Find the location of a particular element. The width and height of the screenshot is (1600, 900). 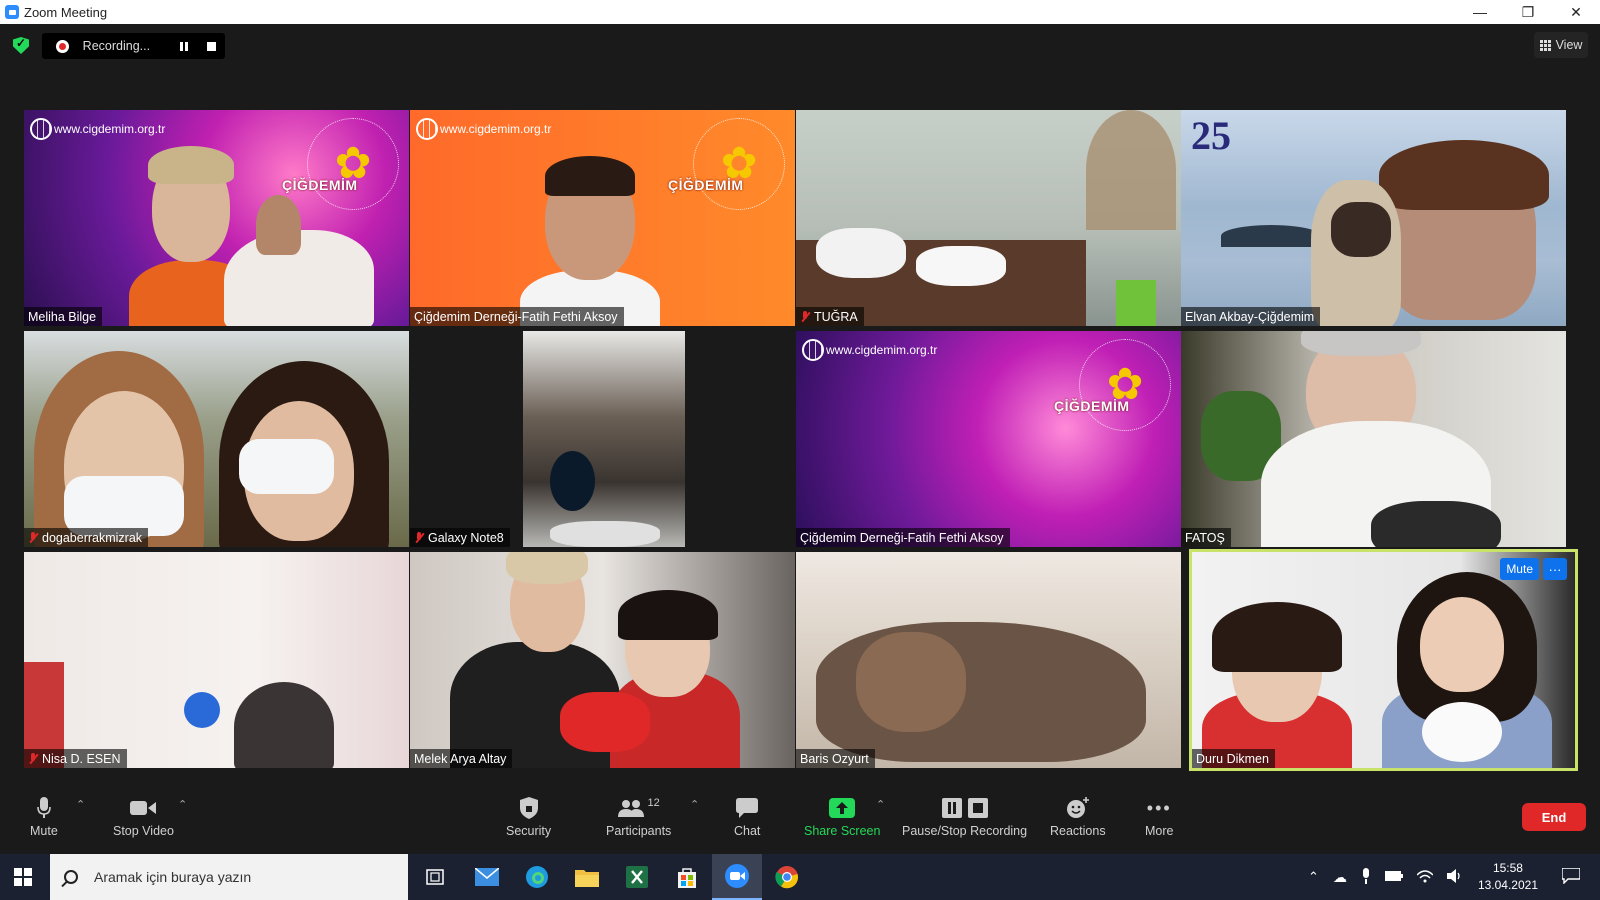

onedrive-cloud-icon: ☁ is located at coordinates (1340, 877).